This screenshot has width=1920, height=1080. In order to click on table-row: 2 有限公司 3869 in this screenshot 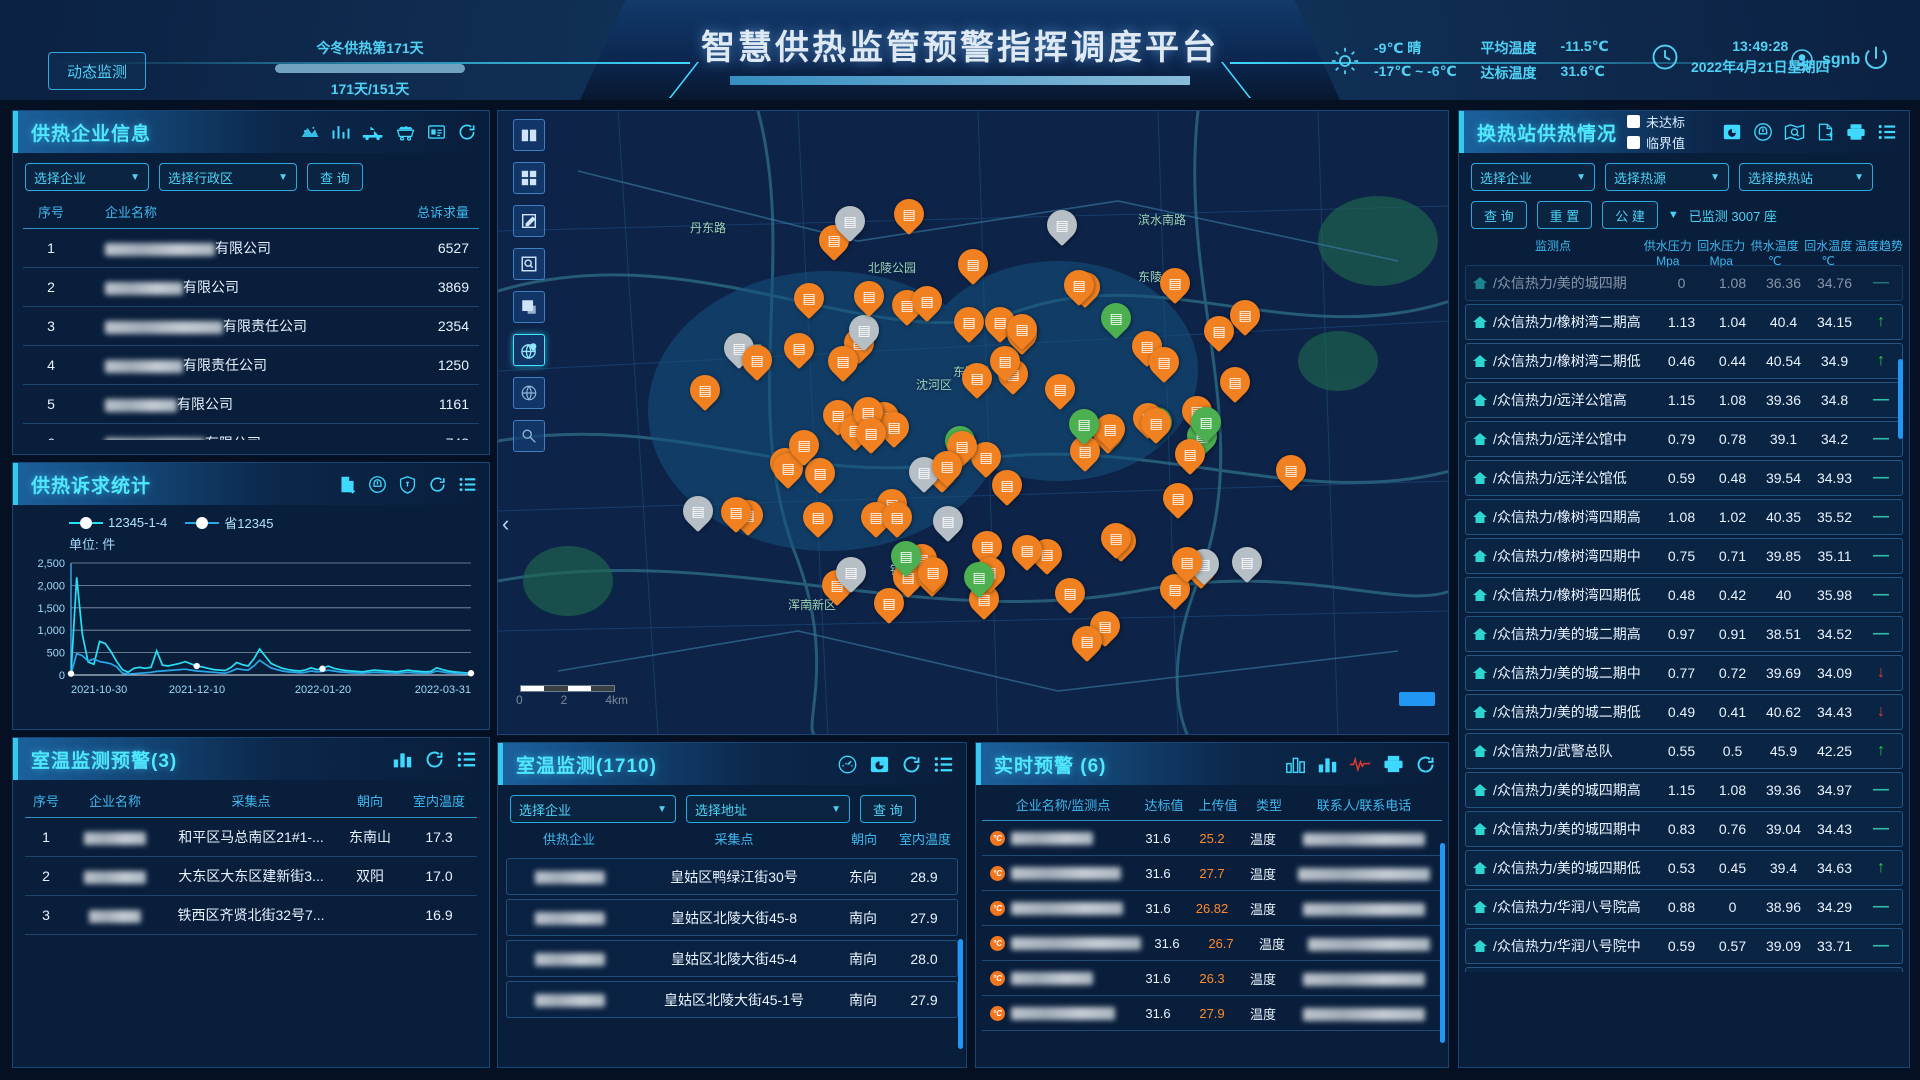, I will do `click(251, 287)`.